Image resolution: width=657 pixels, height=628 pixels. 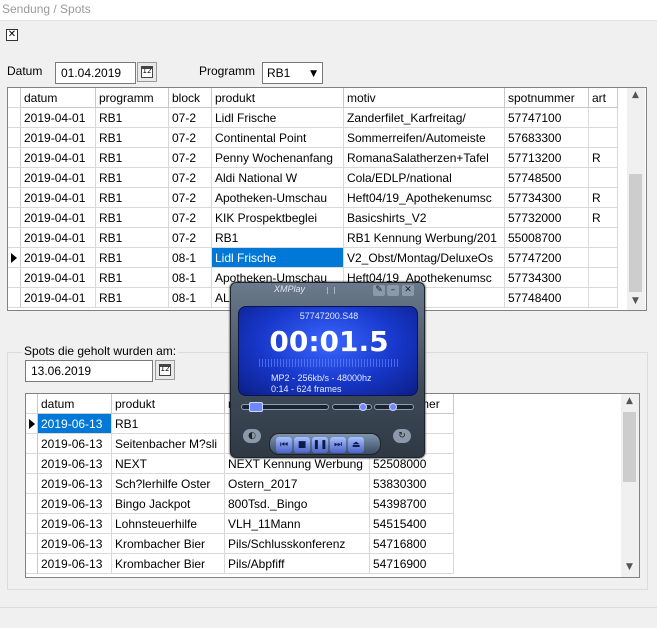 What do you see at coordinates (412, 504) in the screenshot?
I see `cell-spotnummer: 54398700` at bounding box center [412, 504].